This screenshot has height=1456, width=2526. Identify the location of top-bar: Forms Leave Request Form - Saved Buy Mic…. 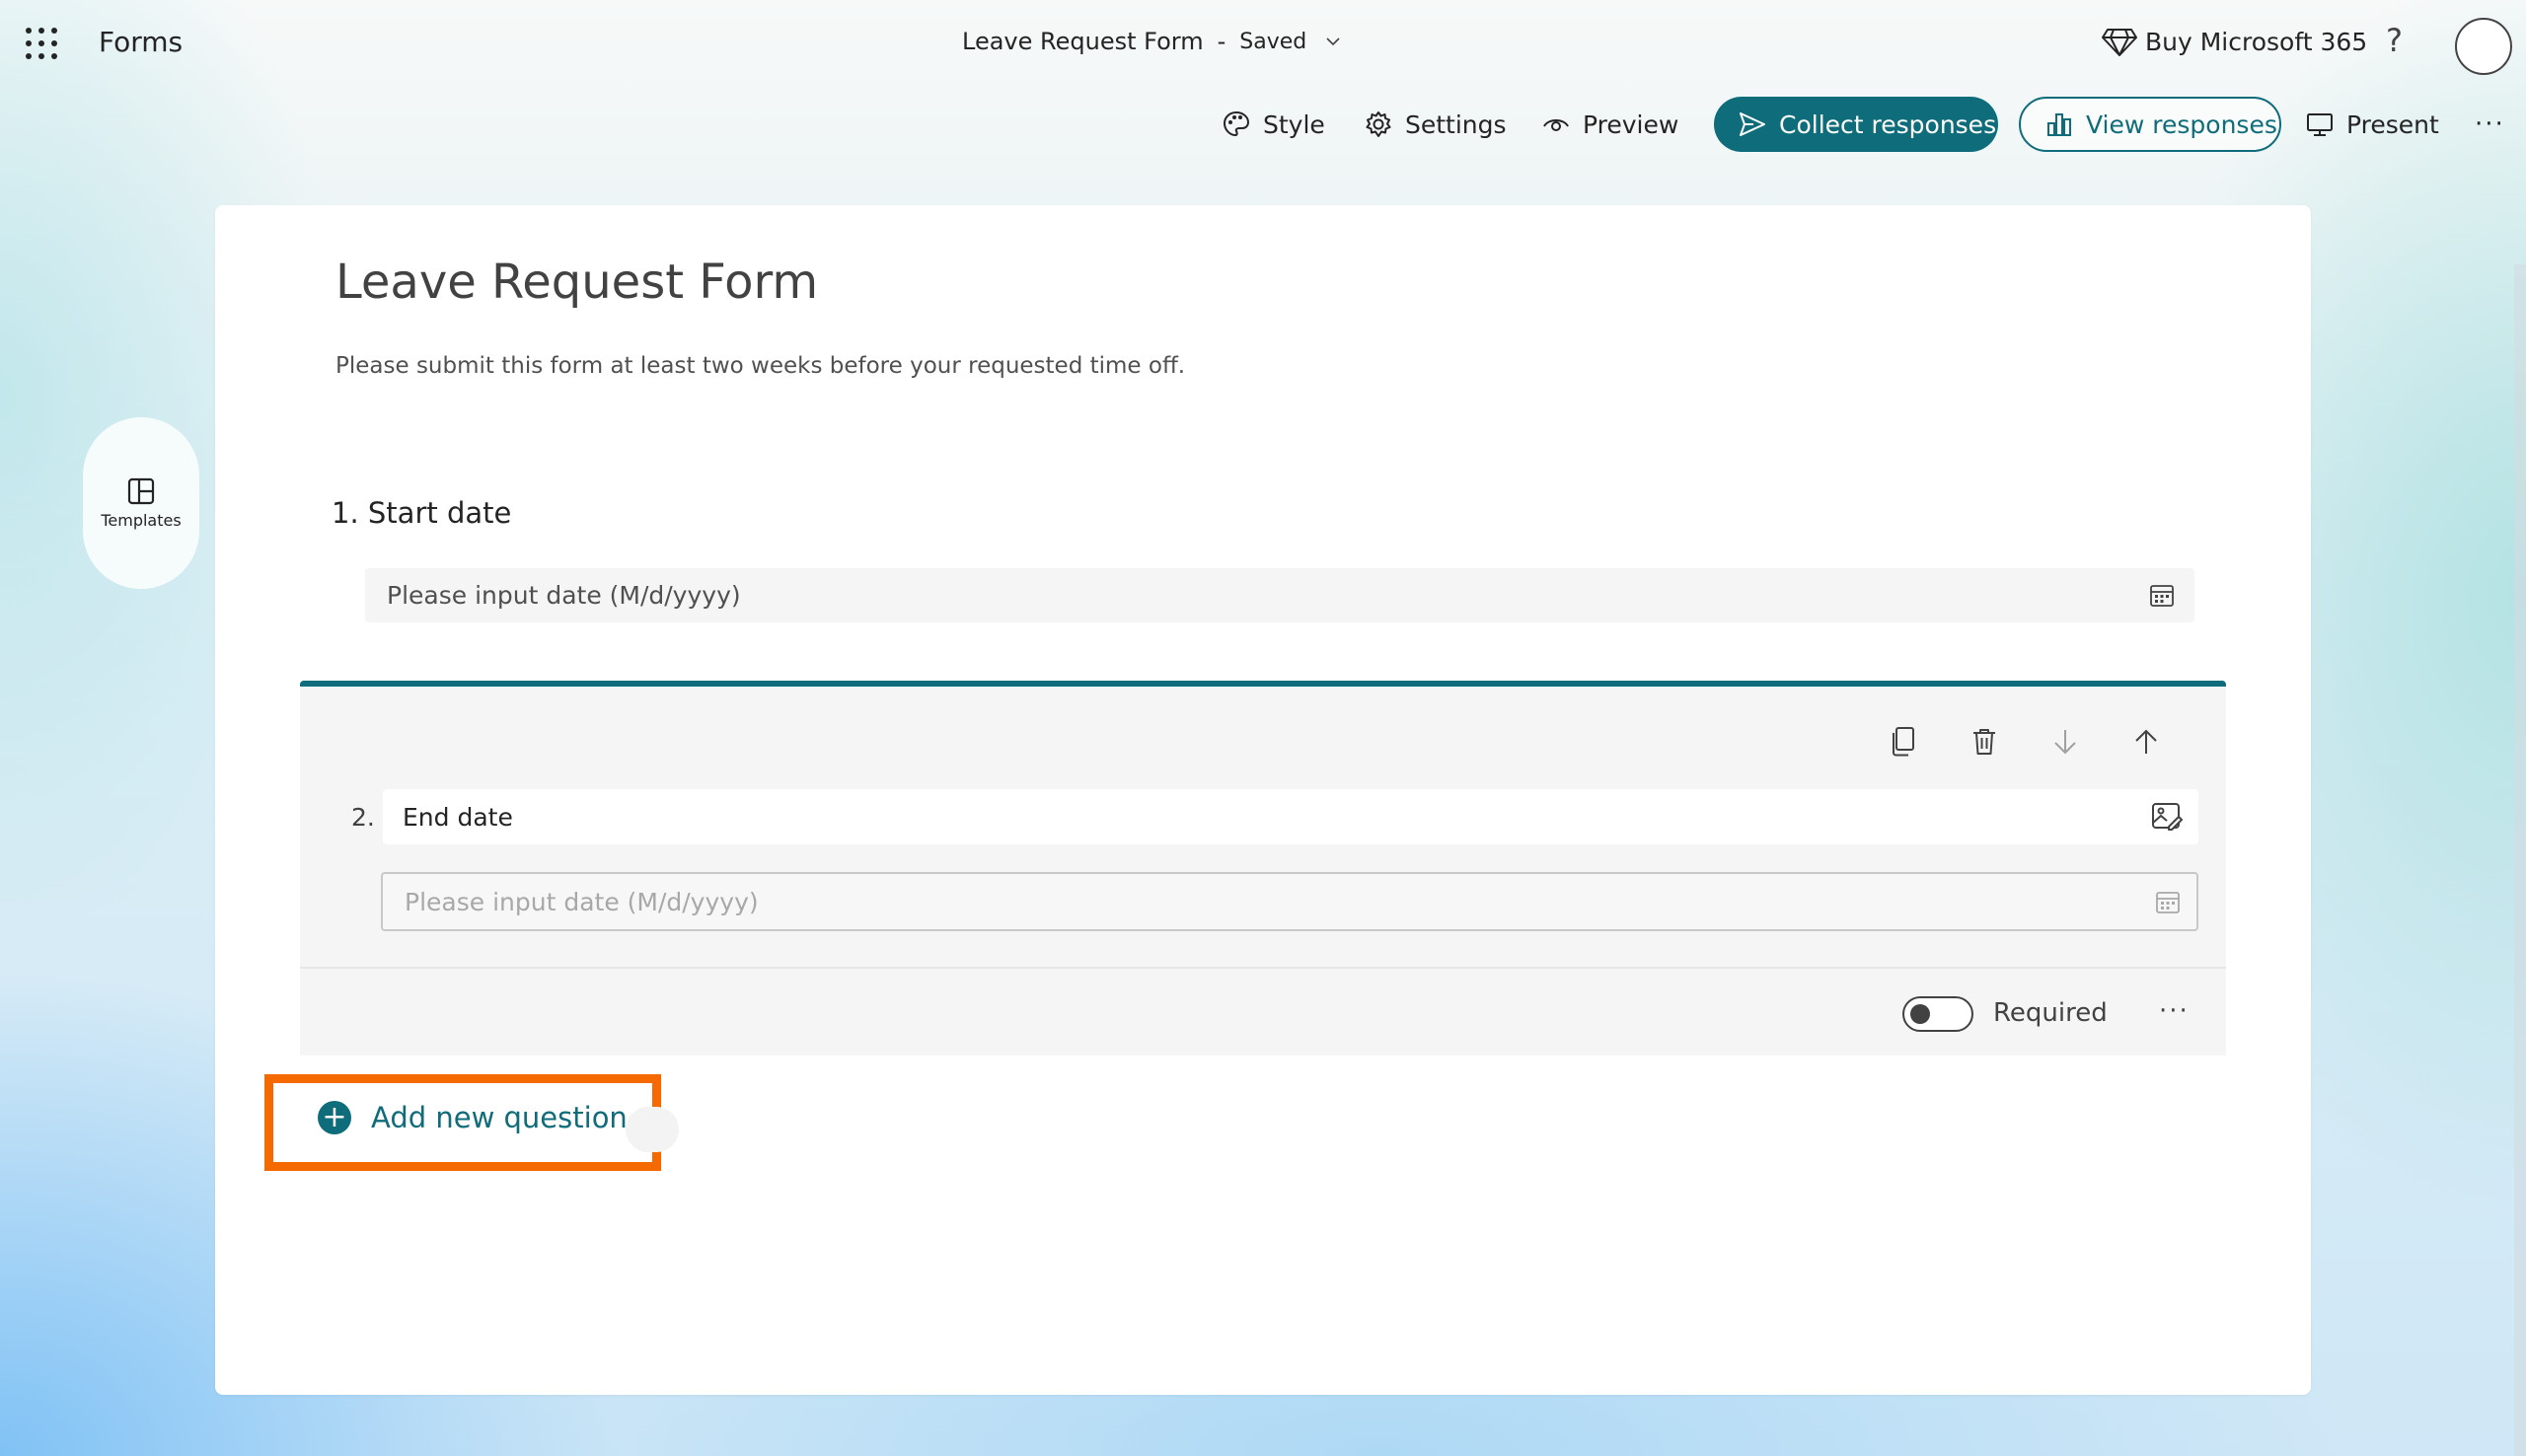
(1263, 45).